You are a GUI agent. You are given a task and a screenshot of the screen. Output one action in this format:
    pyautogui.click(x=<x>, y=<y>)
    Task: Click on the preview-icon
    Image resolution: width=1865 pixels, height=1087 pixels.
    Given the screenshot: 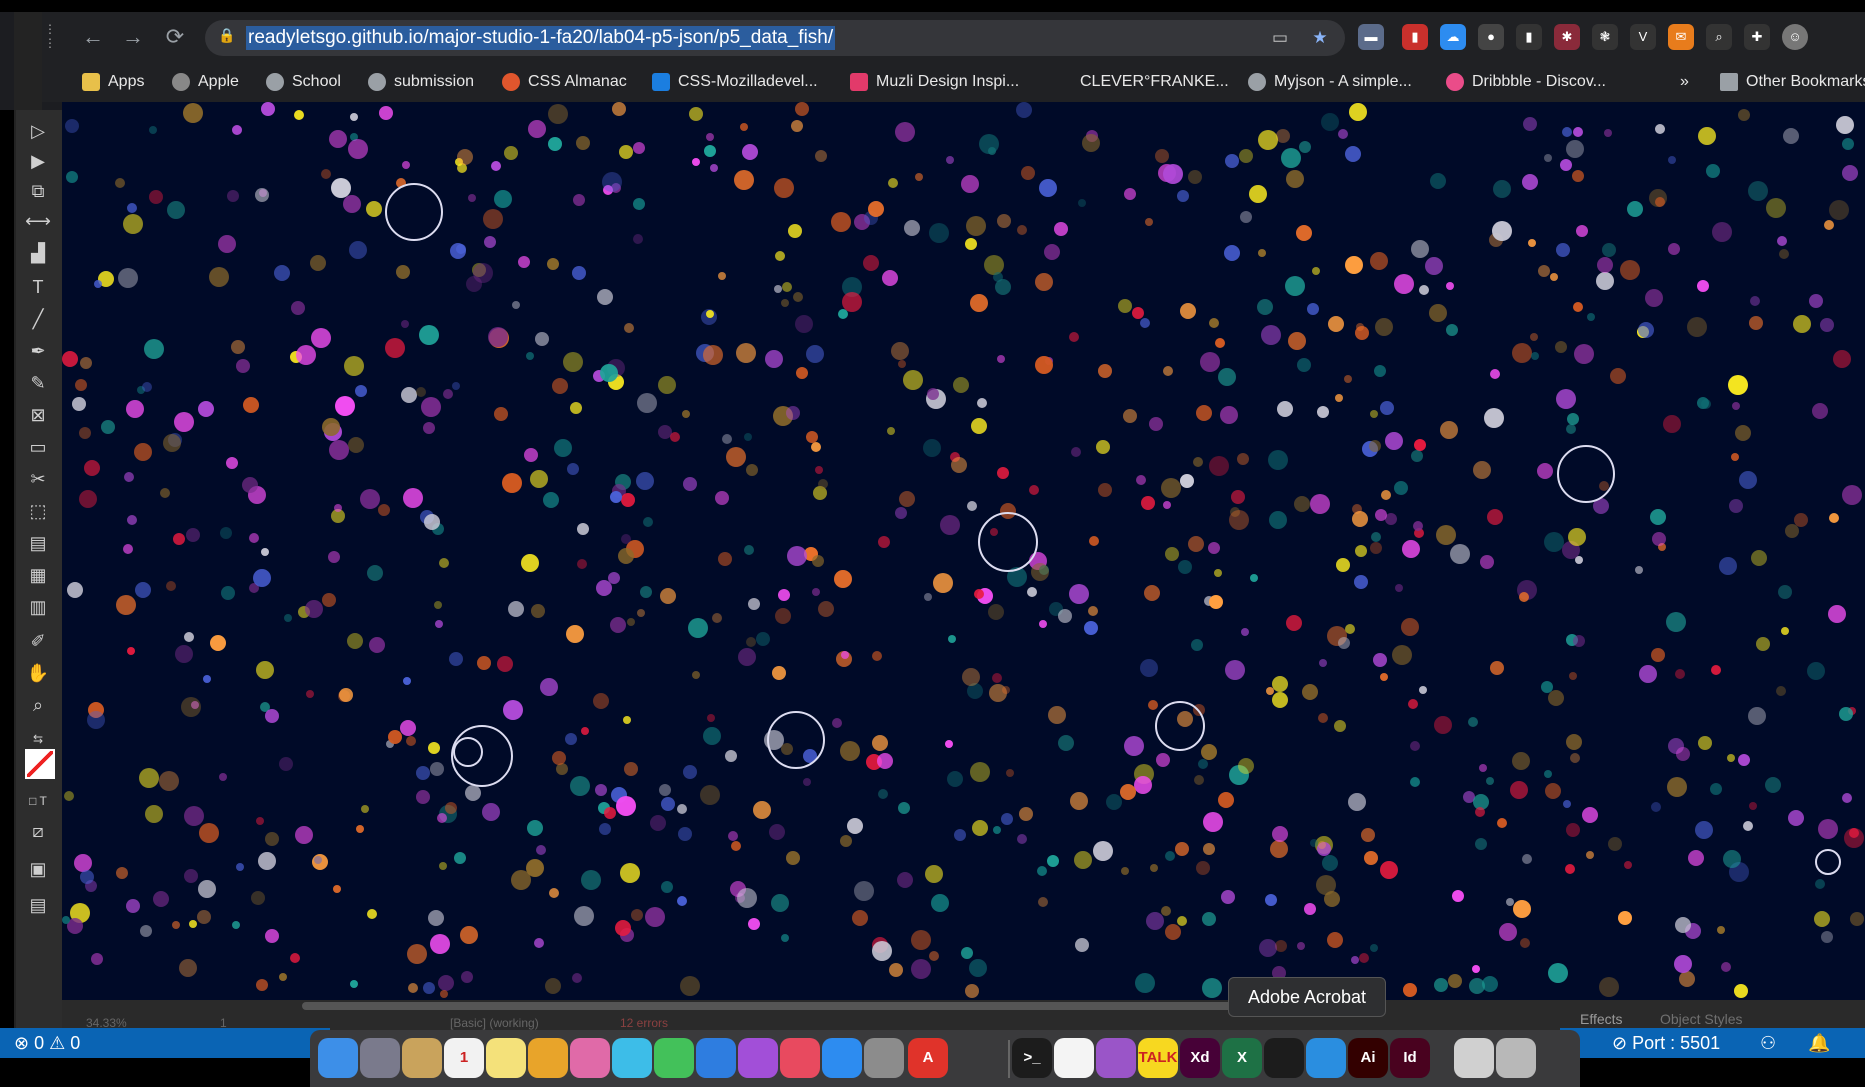 What is the action you would take?
    pyautogui.click(x=1474, y=1058)
    